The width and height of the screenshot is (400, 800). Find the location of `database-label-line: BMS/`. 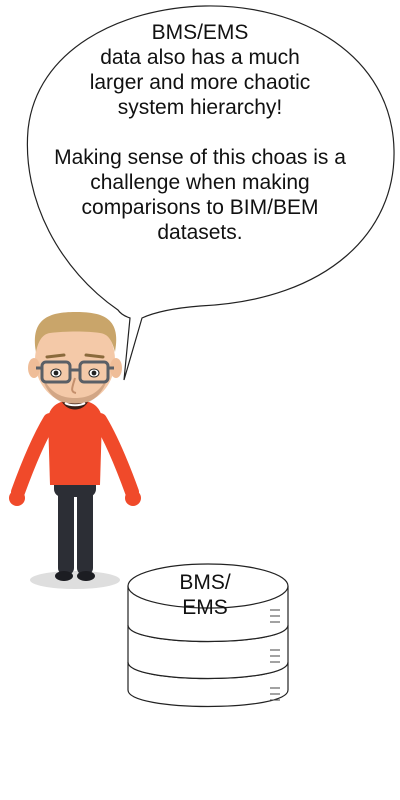

database-label-line: BMS/ is located at coordinates (205, 582).